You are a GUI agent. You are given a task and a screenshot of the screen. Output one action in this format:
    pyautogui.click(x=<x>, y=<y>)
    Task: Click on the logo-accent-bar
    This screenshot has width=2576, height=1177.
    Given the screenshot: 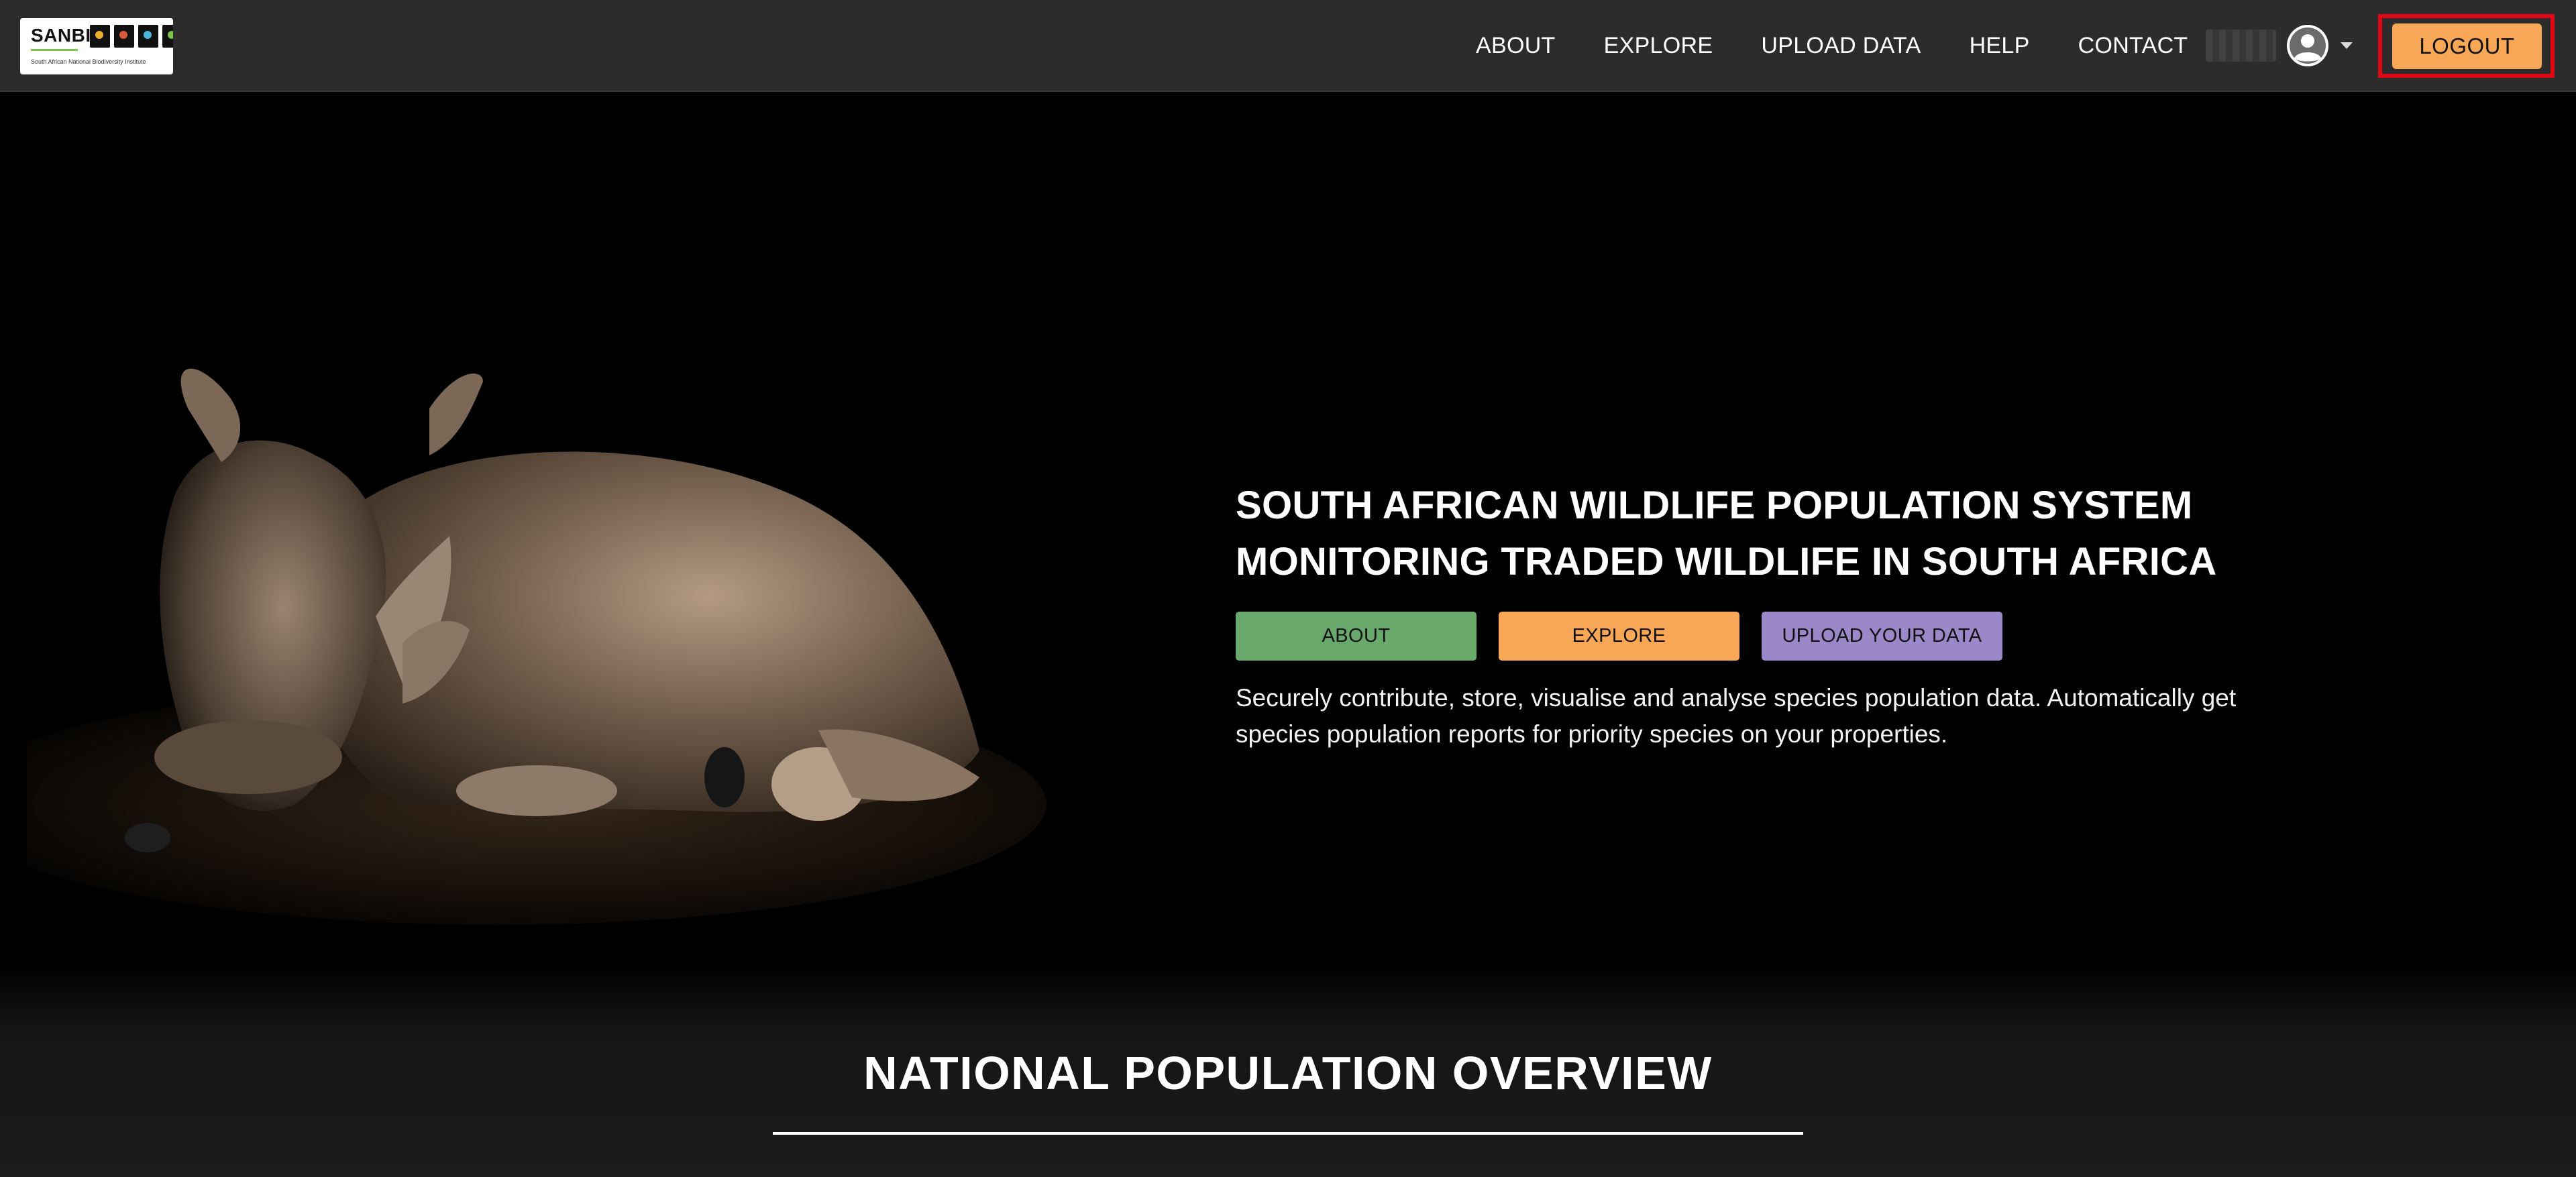 What is the action you would take?
    pyautogui.click(x=54, y=50)
    